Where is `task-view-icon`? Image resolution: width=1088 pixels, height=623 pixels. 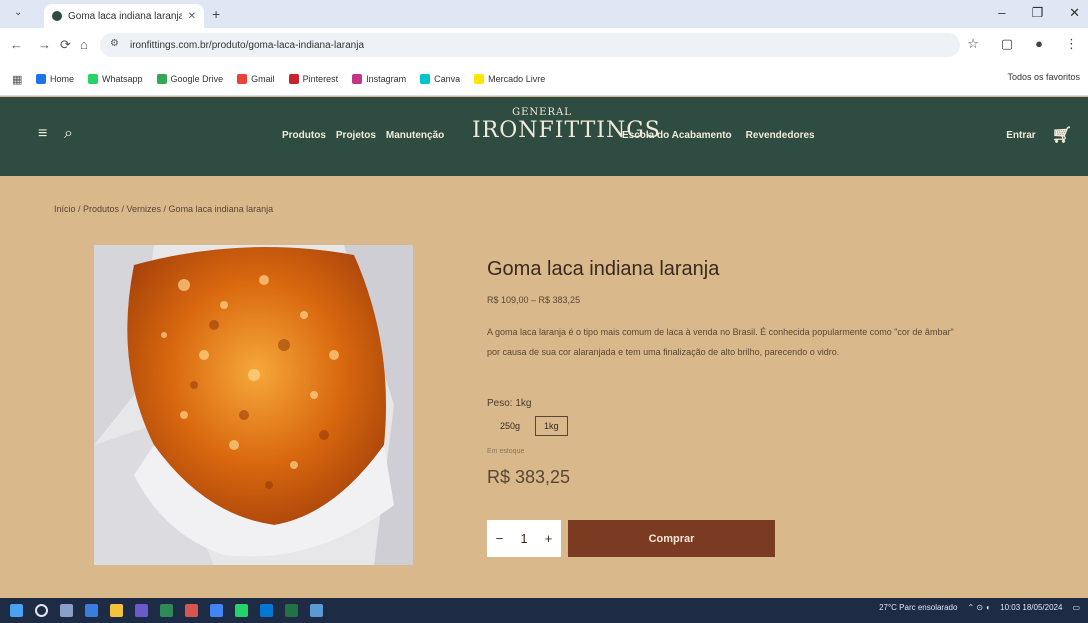 task-view-icon is located at coordinates (66, 610).